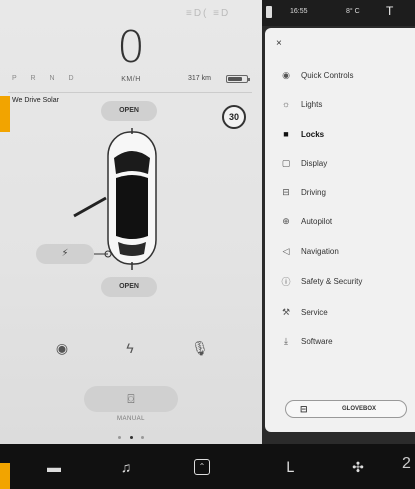  What do you see at coordinates (286, 311) in the screenshot?
I see `wrench-icon: ⚒` at bounding box center [286, 311].